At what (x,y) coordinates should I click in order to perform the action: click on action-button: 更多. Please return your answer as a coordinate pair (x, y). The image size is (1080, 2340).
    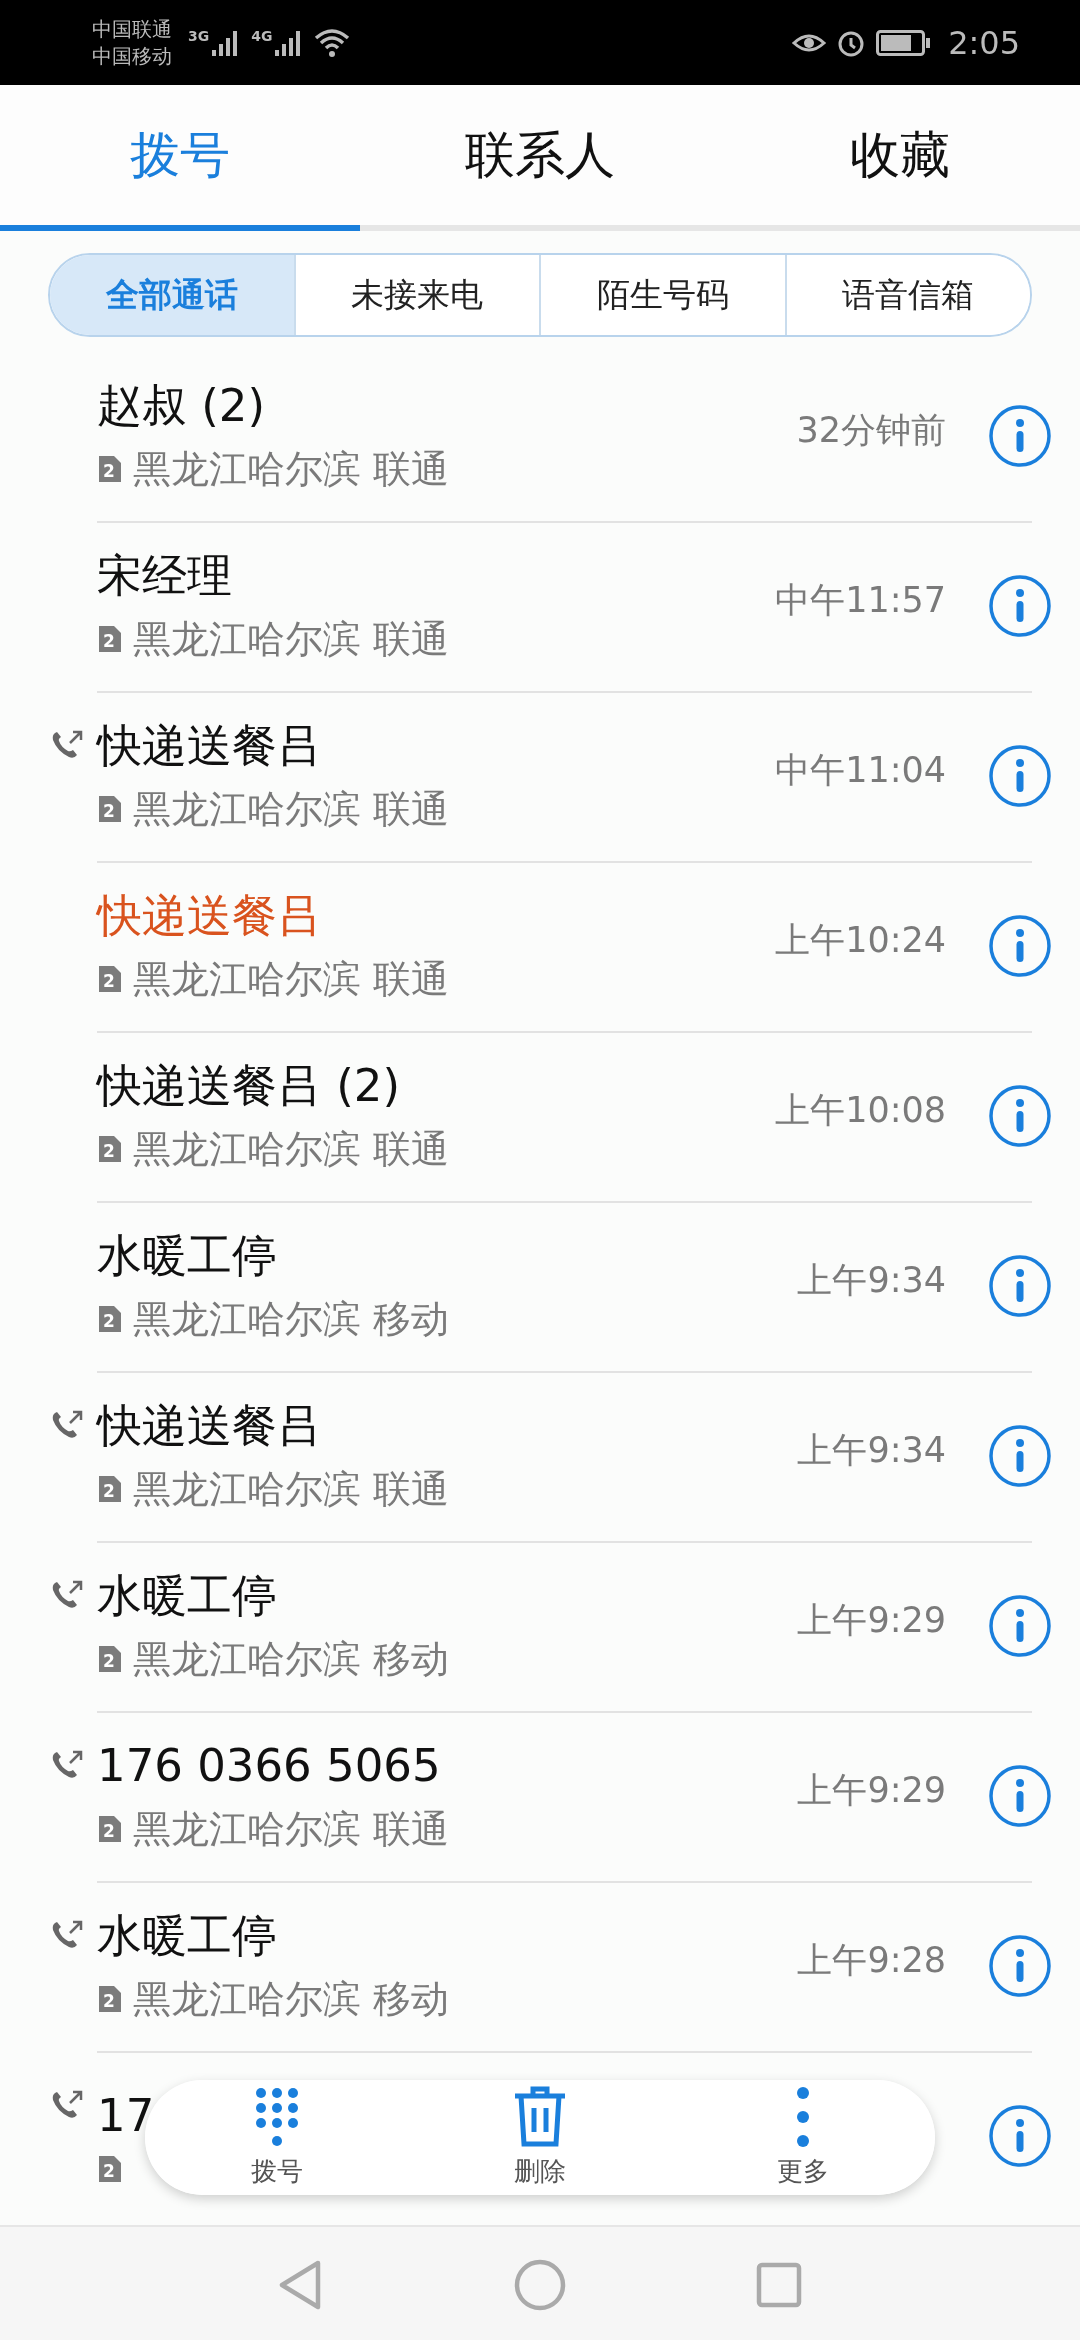
    Looking at the image, I should click on (803, 2137).